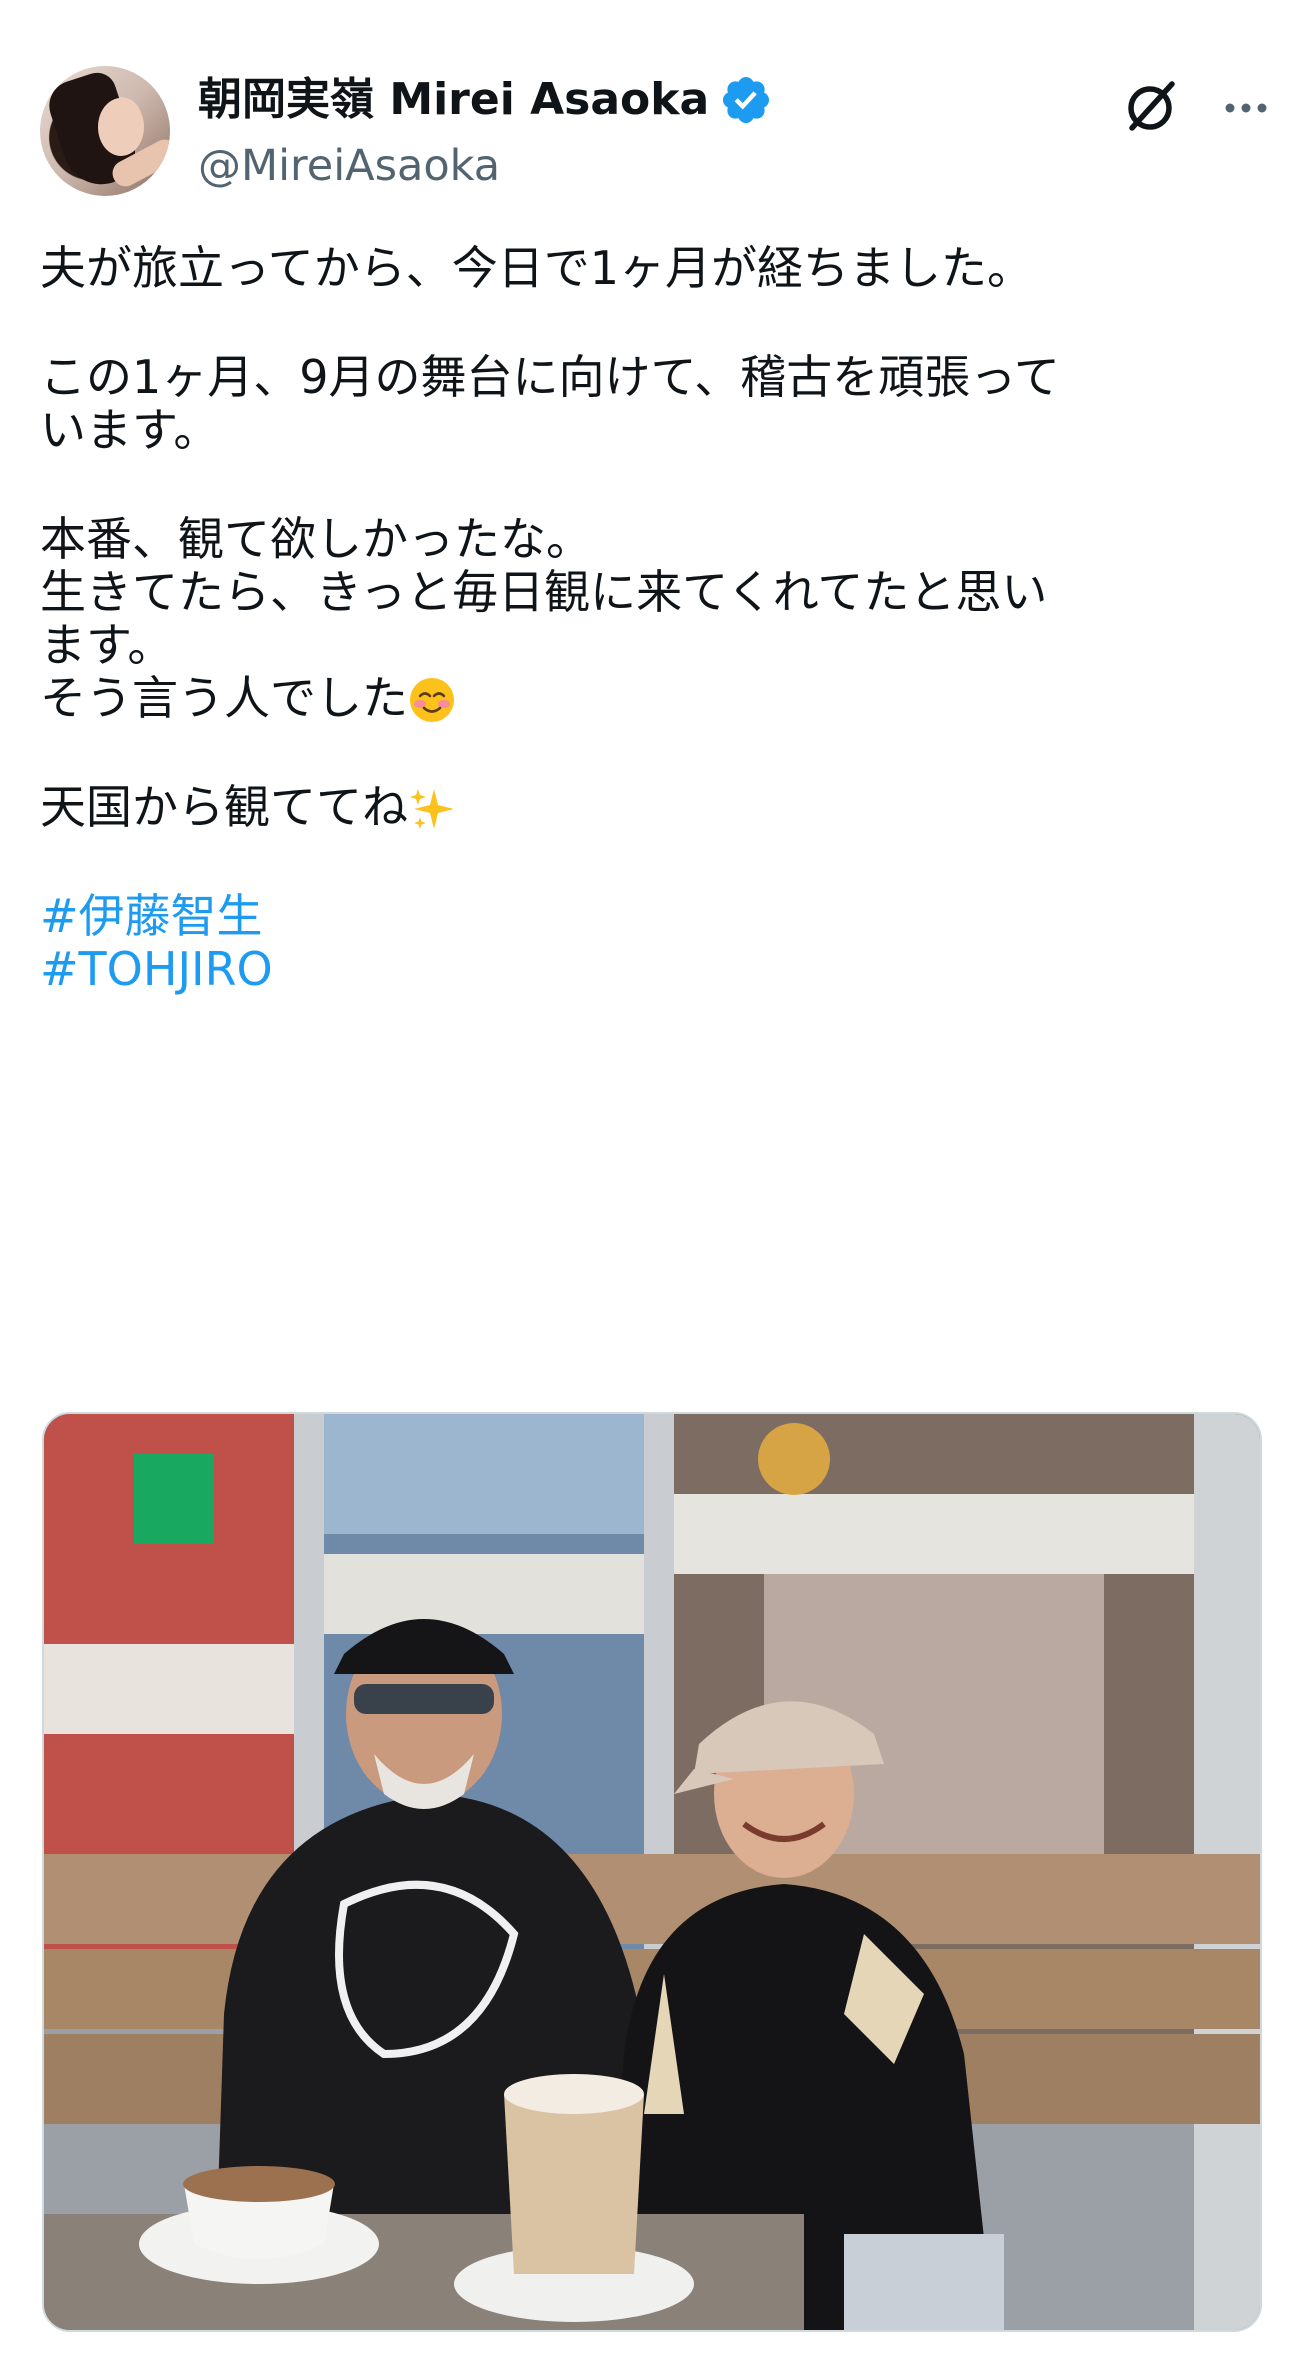 Image resolution: width=1300 pixels, height=2362 pixels. I want to click on hashtag-list: #伊藤智生 #TOHJIRO, so click(655, 943).